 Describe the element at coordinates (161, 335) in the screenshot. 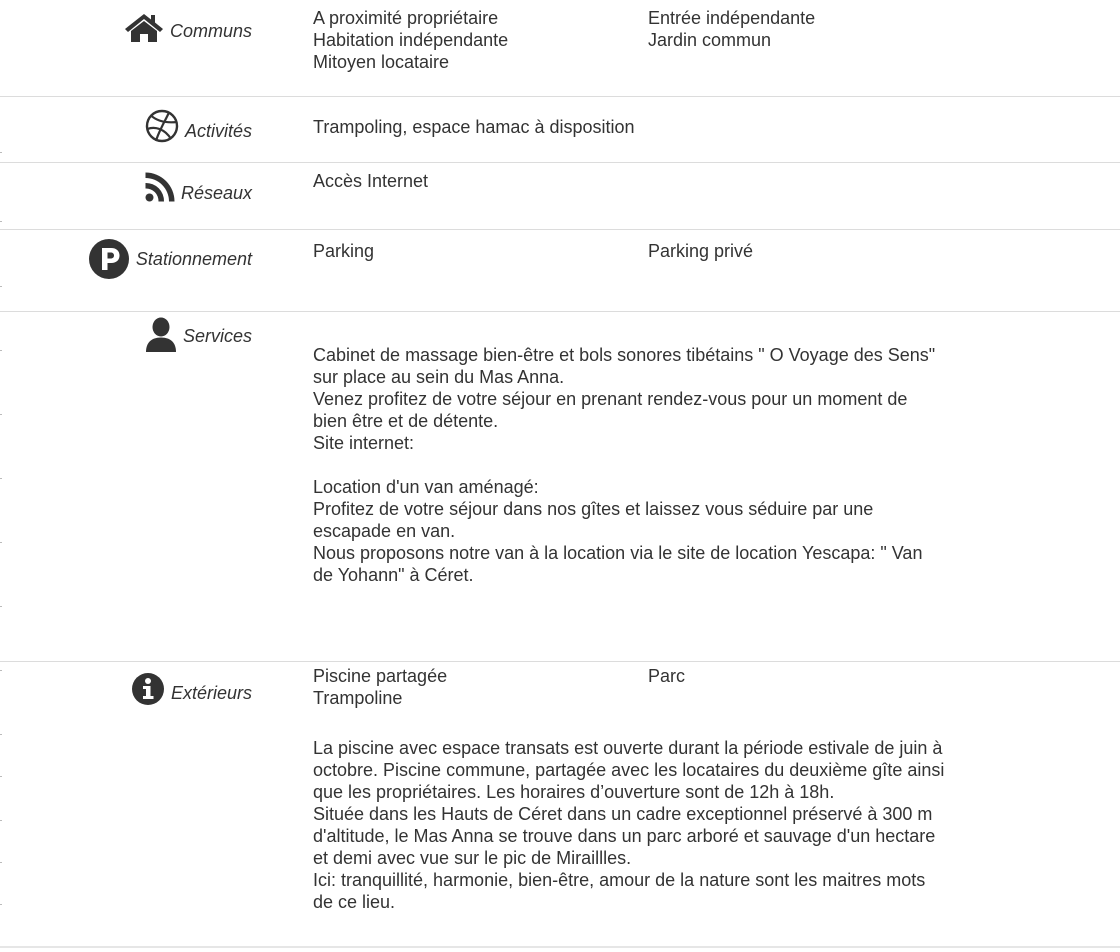

I see `user-icon` at that location.